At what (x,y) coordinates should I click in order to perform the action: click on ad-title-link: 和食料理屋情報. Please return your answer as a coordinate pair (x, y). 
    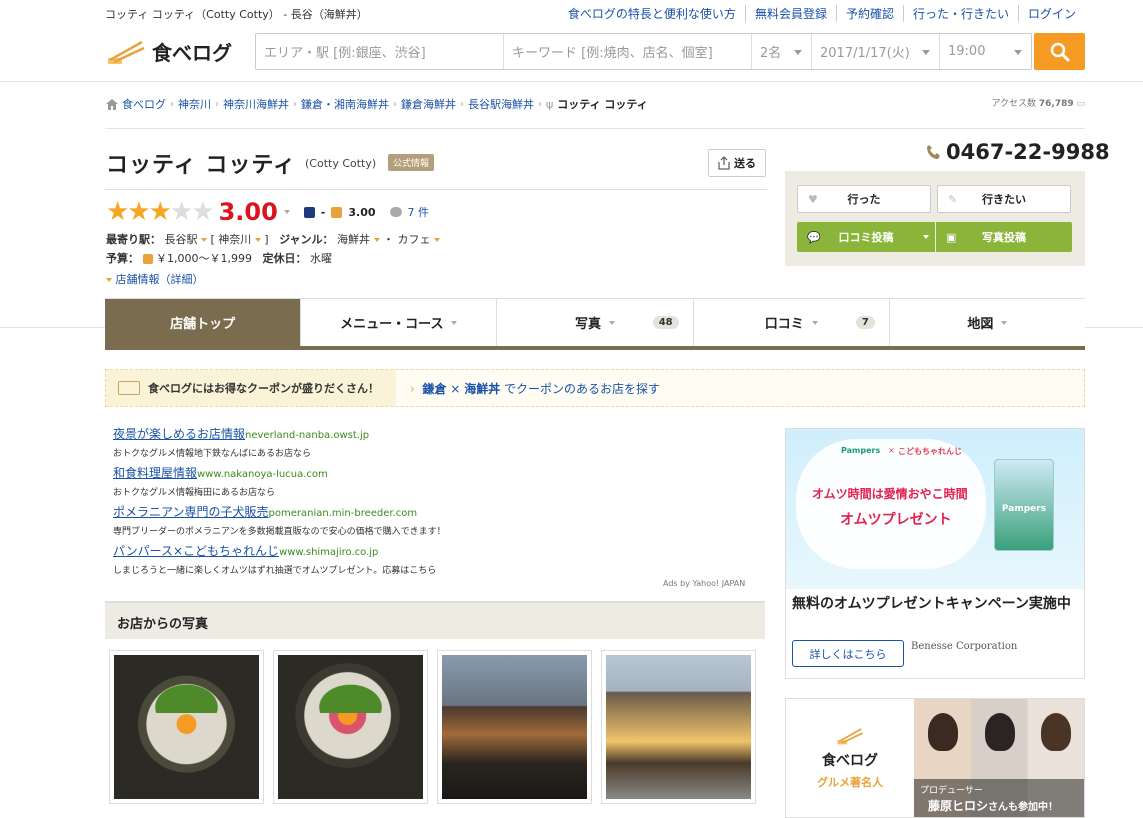
    Looking at the image, I should click on (155, 473).